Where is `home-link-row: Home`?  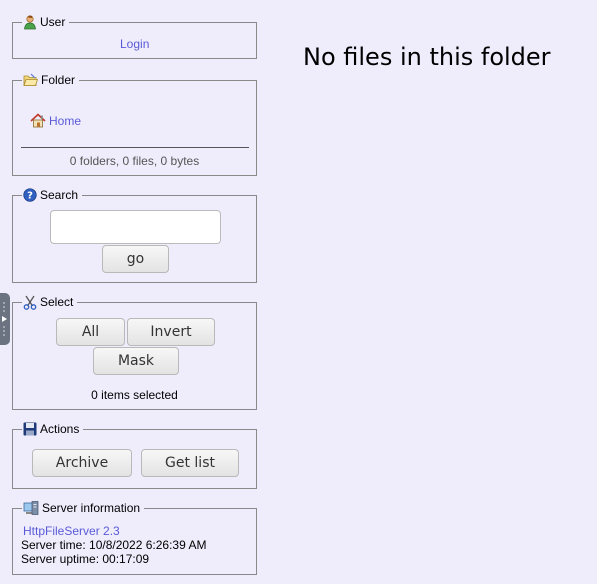
home-link-row: Home is located at coordinates (55, 120).